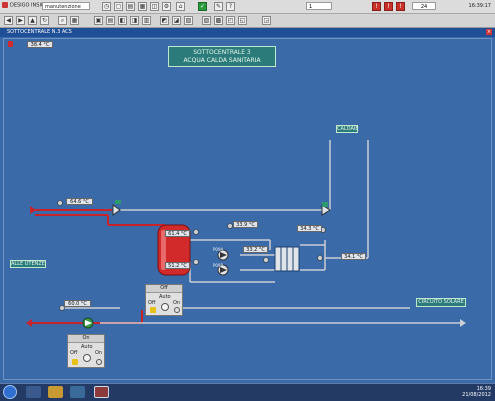 This screenshot has height=401, width=495. What do you see at coordinates (347, 129) in the screenshot?
I see `label-caldaie: CALDAIE` at bounding box center [347, 129].